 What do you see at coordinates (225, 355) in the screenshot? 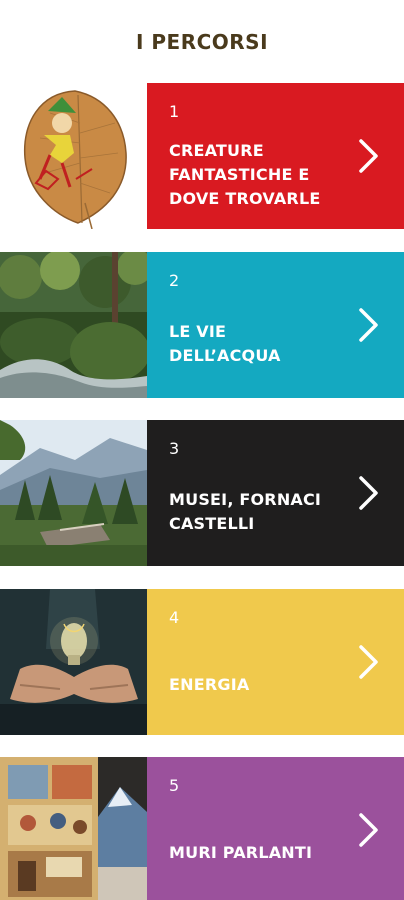
I see `route-title-line: DELL’ACQUA` at bounding box center [225, 355].